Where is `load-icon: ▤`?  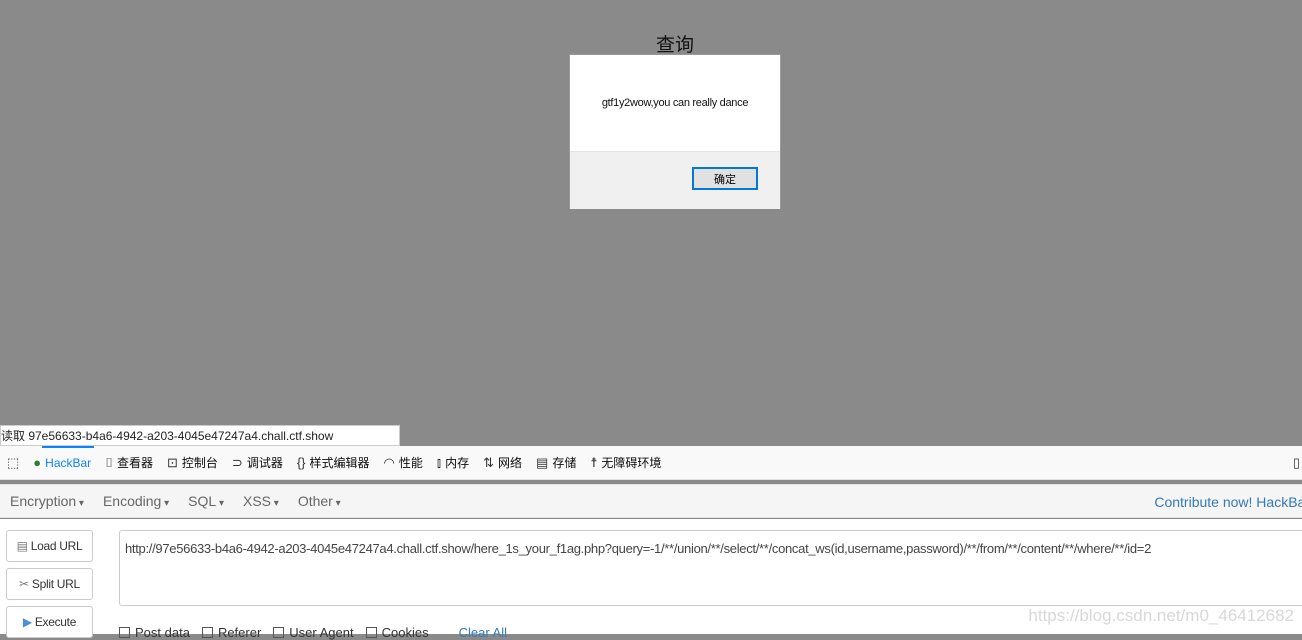 load-icon: ▤ is located at coordinates (22, 546).